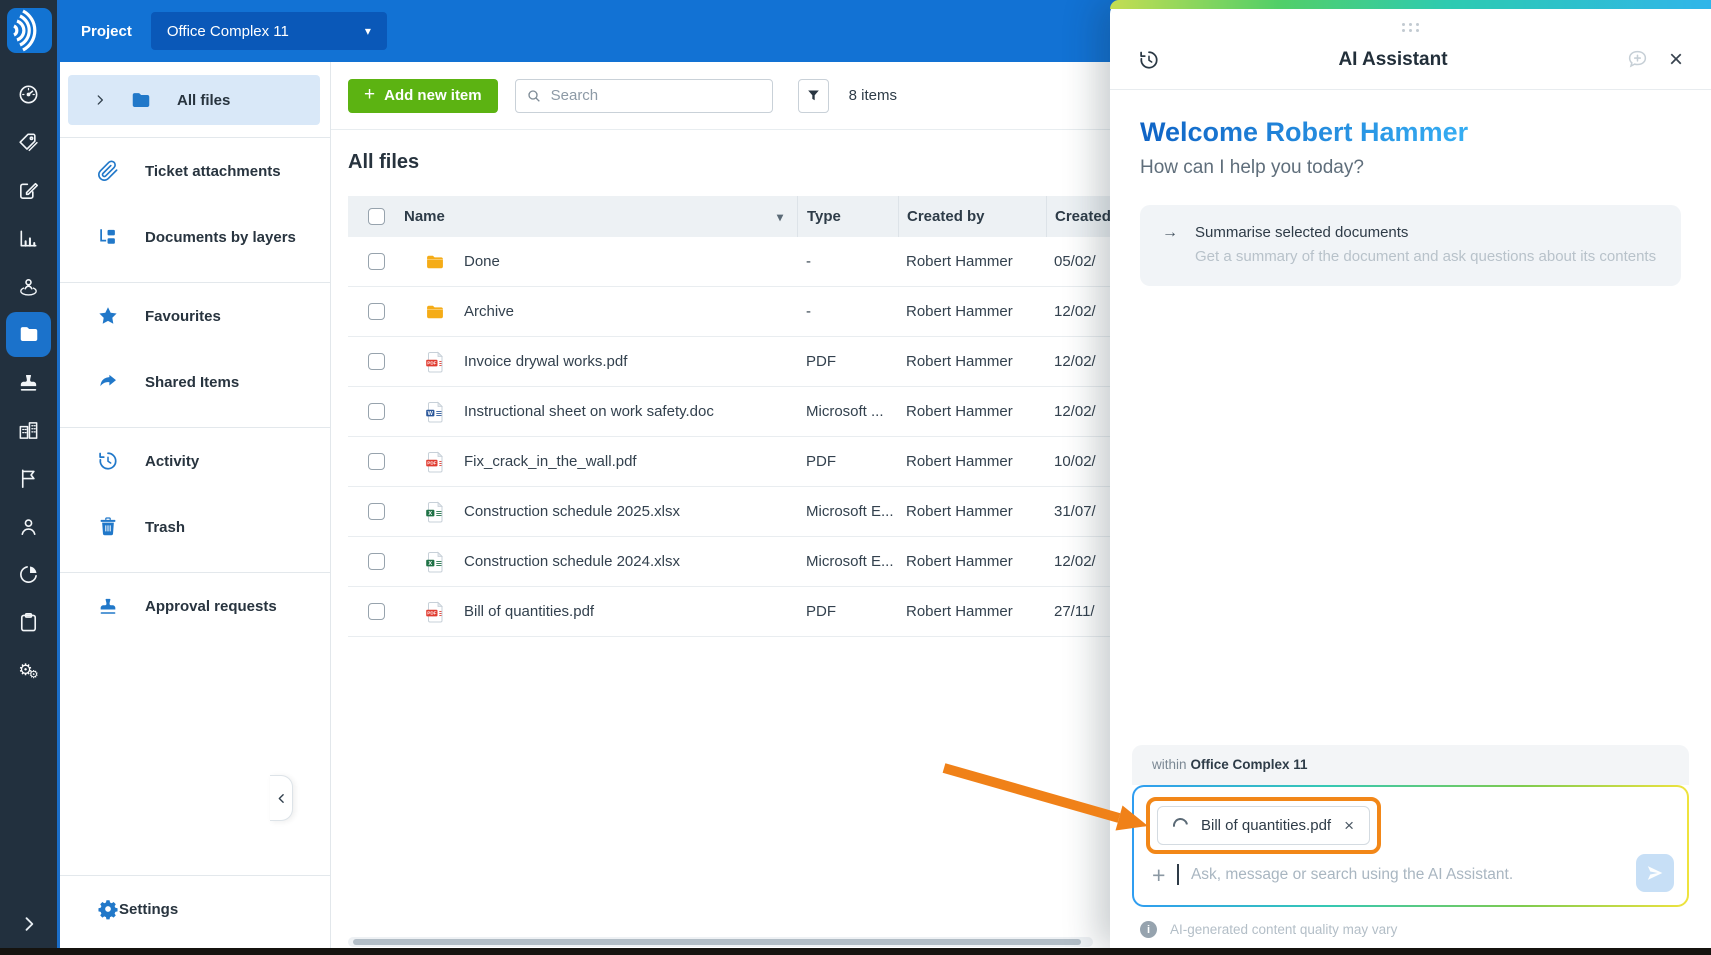  What do you see at coordinates (435, 562) in the screenshot?
I see `doc-excel-icon: X` at bounding box center [435, 562].